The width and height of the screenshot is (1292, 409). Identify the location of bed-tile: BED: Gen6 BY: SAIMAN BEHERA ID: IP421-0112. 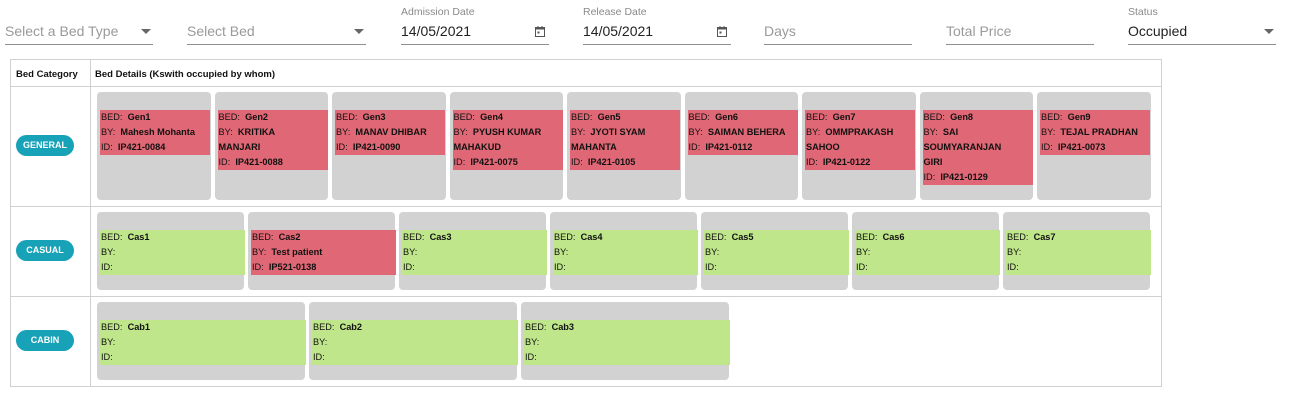
(741, 146).